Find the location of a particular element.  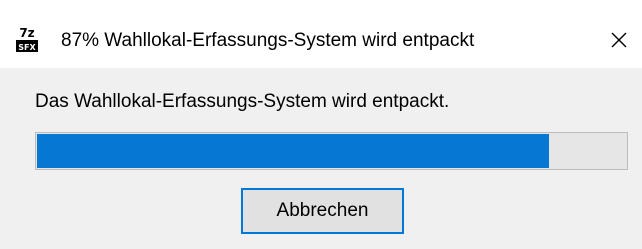

progress-bar is located at coordinates (331, 151).